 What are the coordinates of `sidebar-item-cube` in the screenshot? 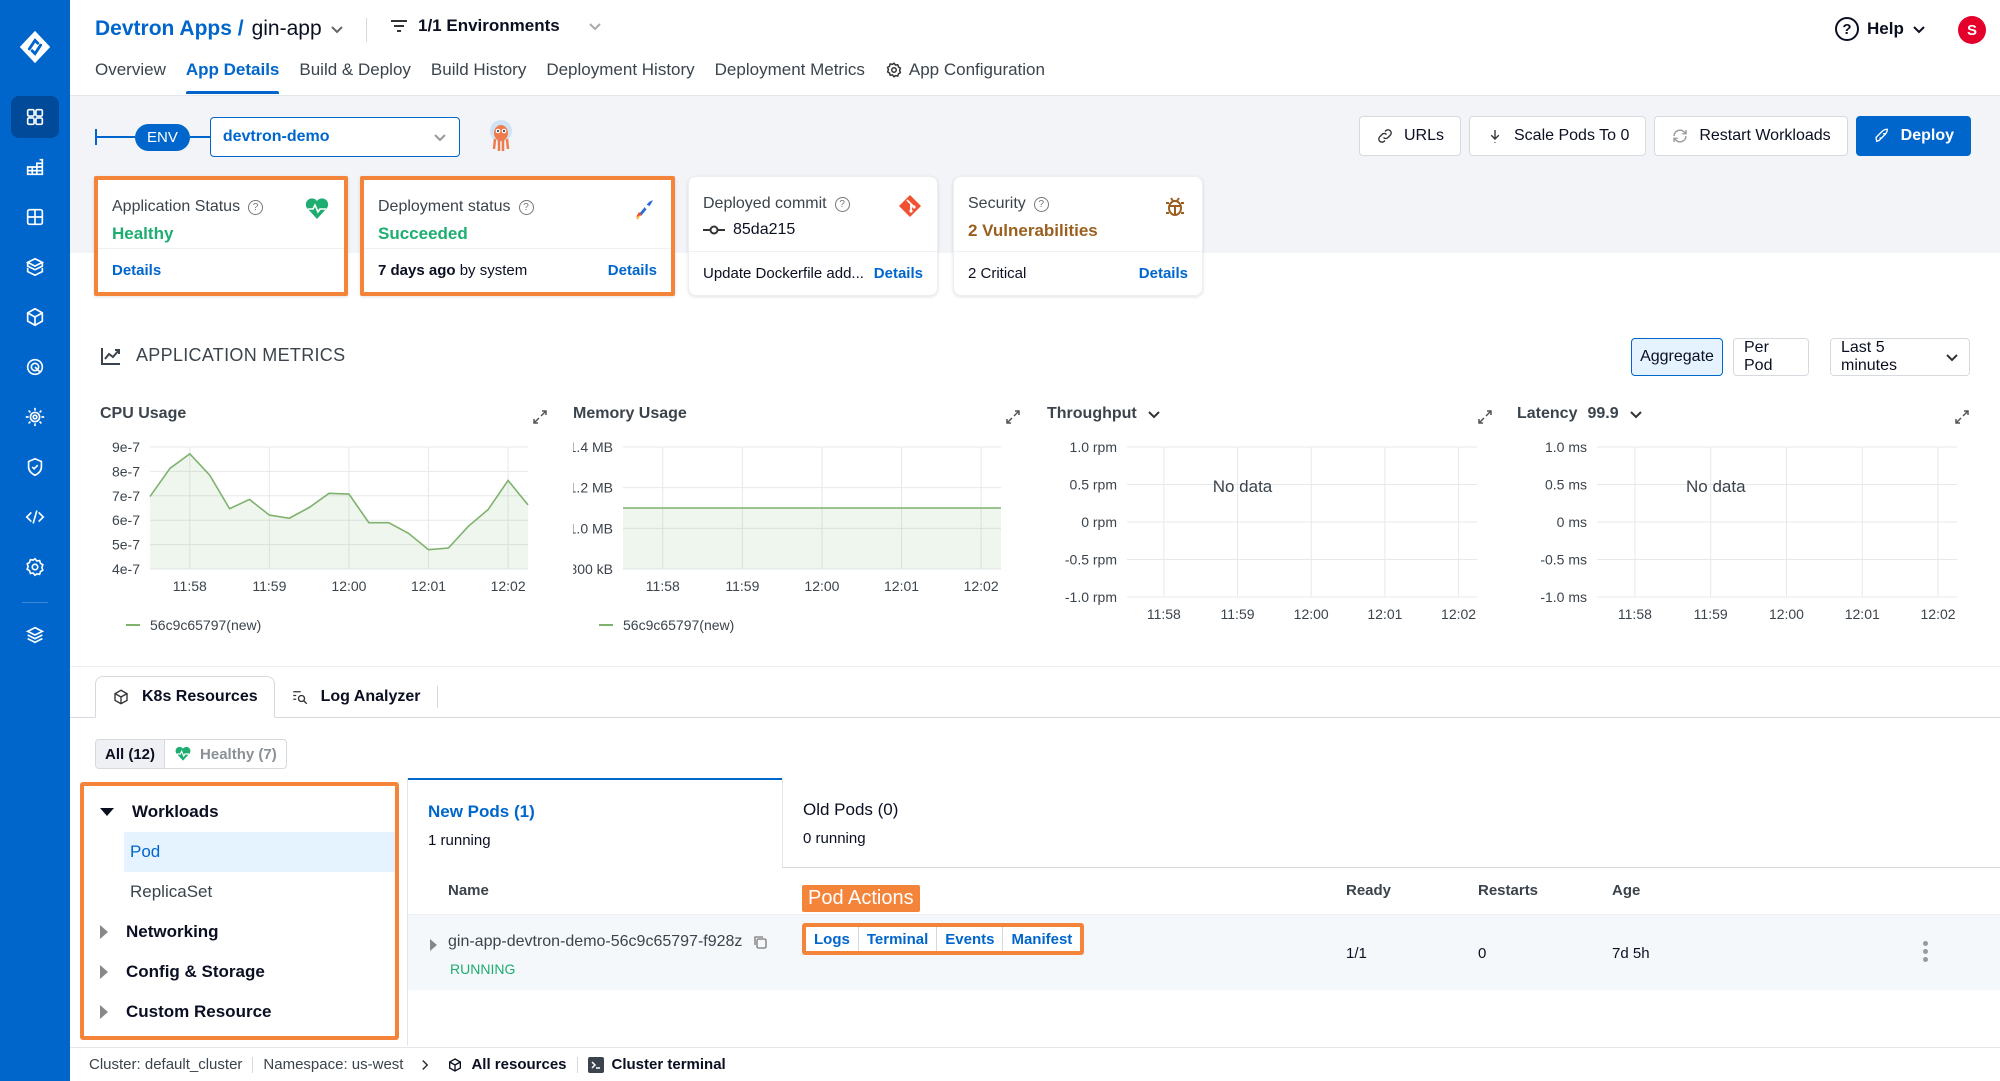 It's located at (35, 317).